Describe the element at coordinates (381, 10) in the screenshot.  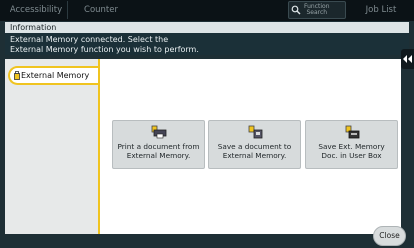
I see `job-list-tab: Job List` at that location.